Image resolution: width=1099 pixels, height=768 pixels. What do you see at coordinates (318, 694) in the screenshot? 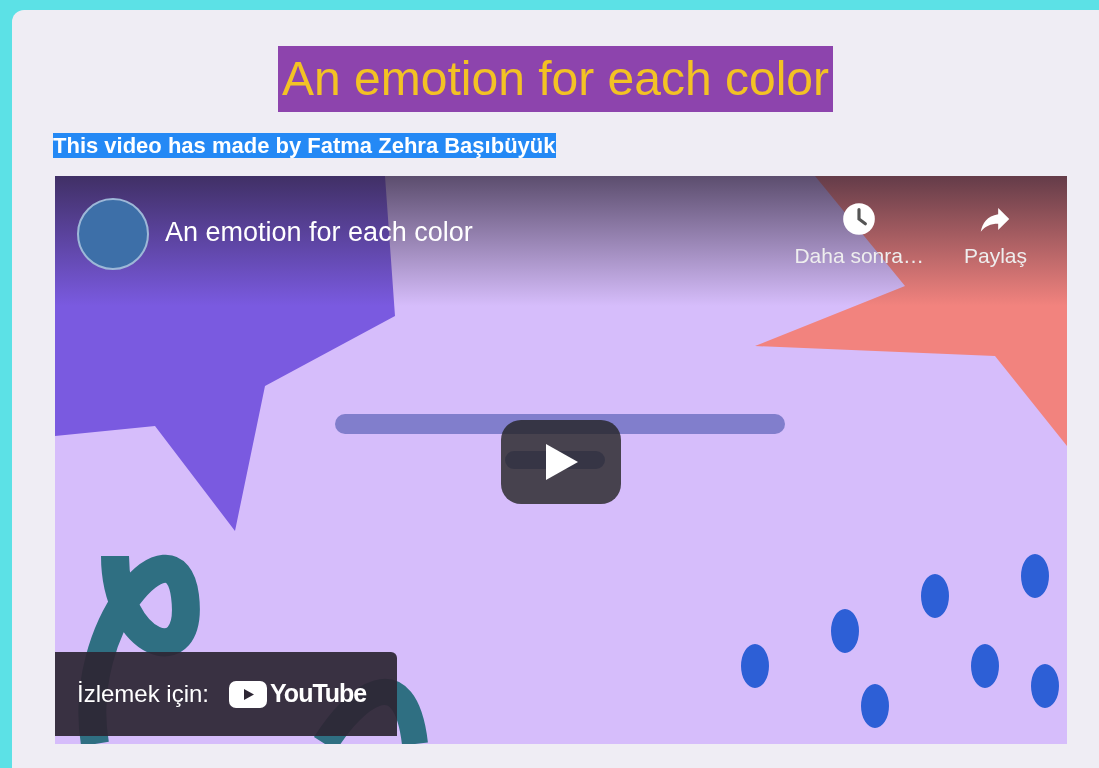
I see `logo-wordmark: YouTube` at bounding box center [318, 694].